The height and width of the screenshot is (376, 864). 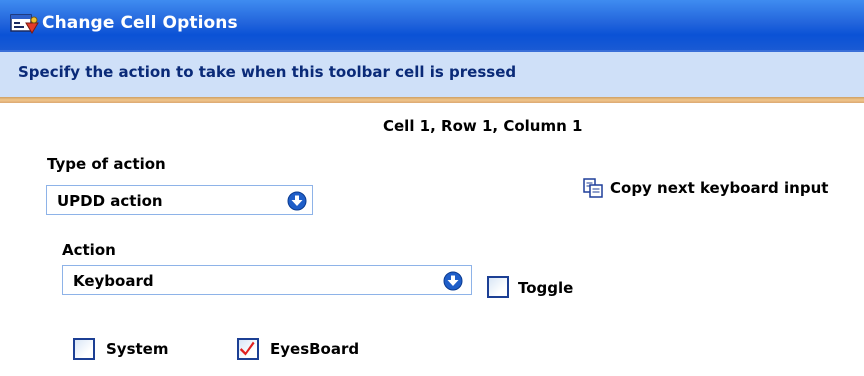 What do you see at coordinates (593, 188) in the screenshot?
I see `copy-icon` at bounding box center [593, 188].